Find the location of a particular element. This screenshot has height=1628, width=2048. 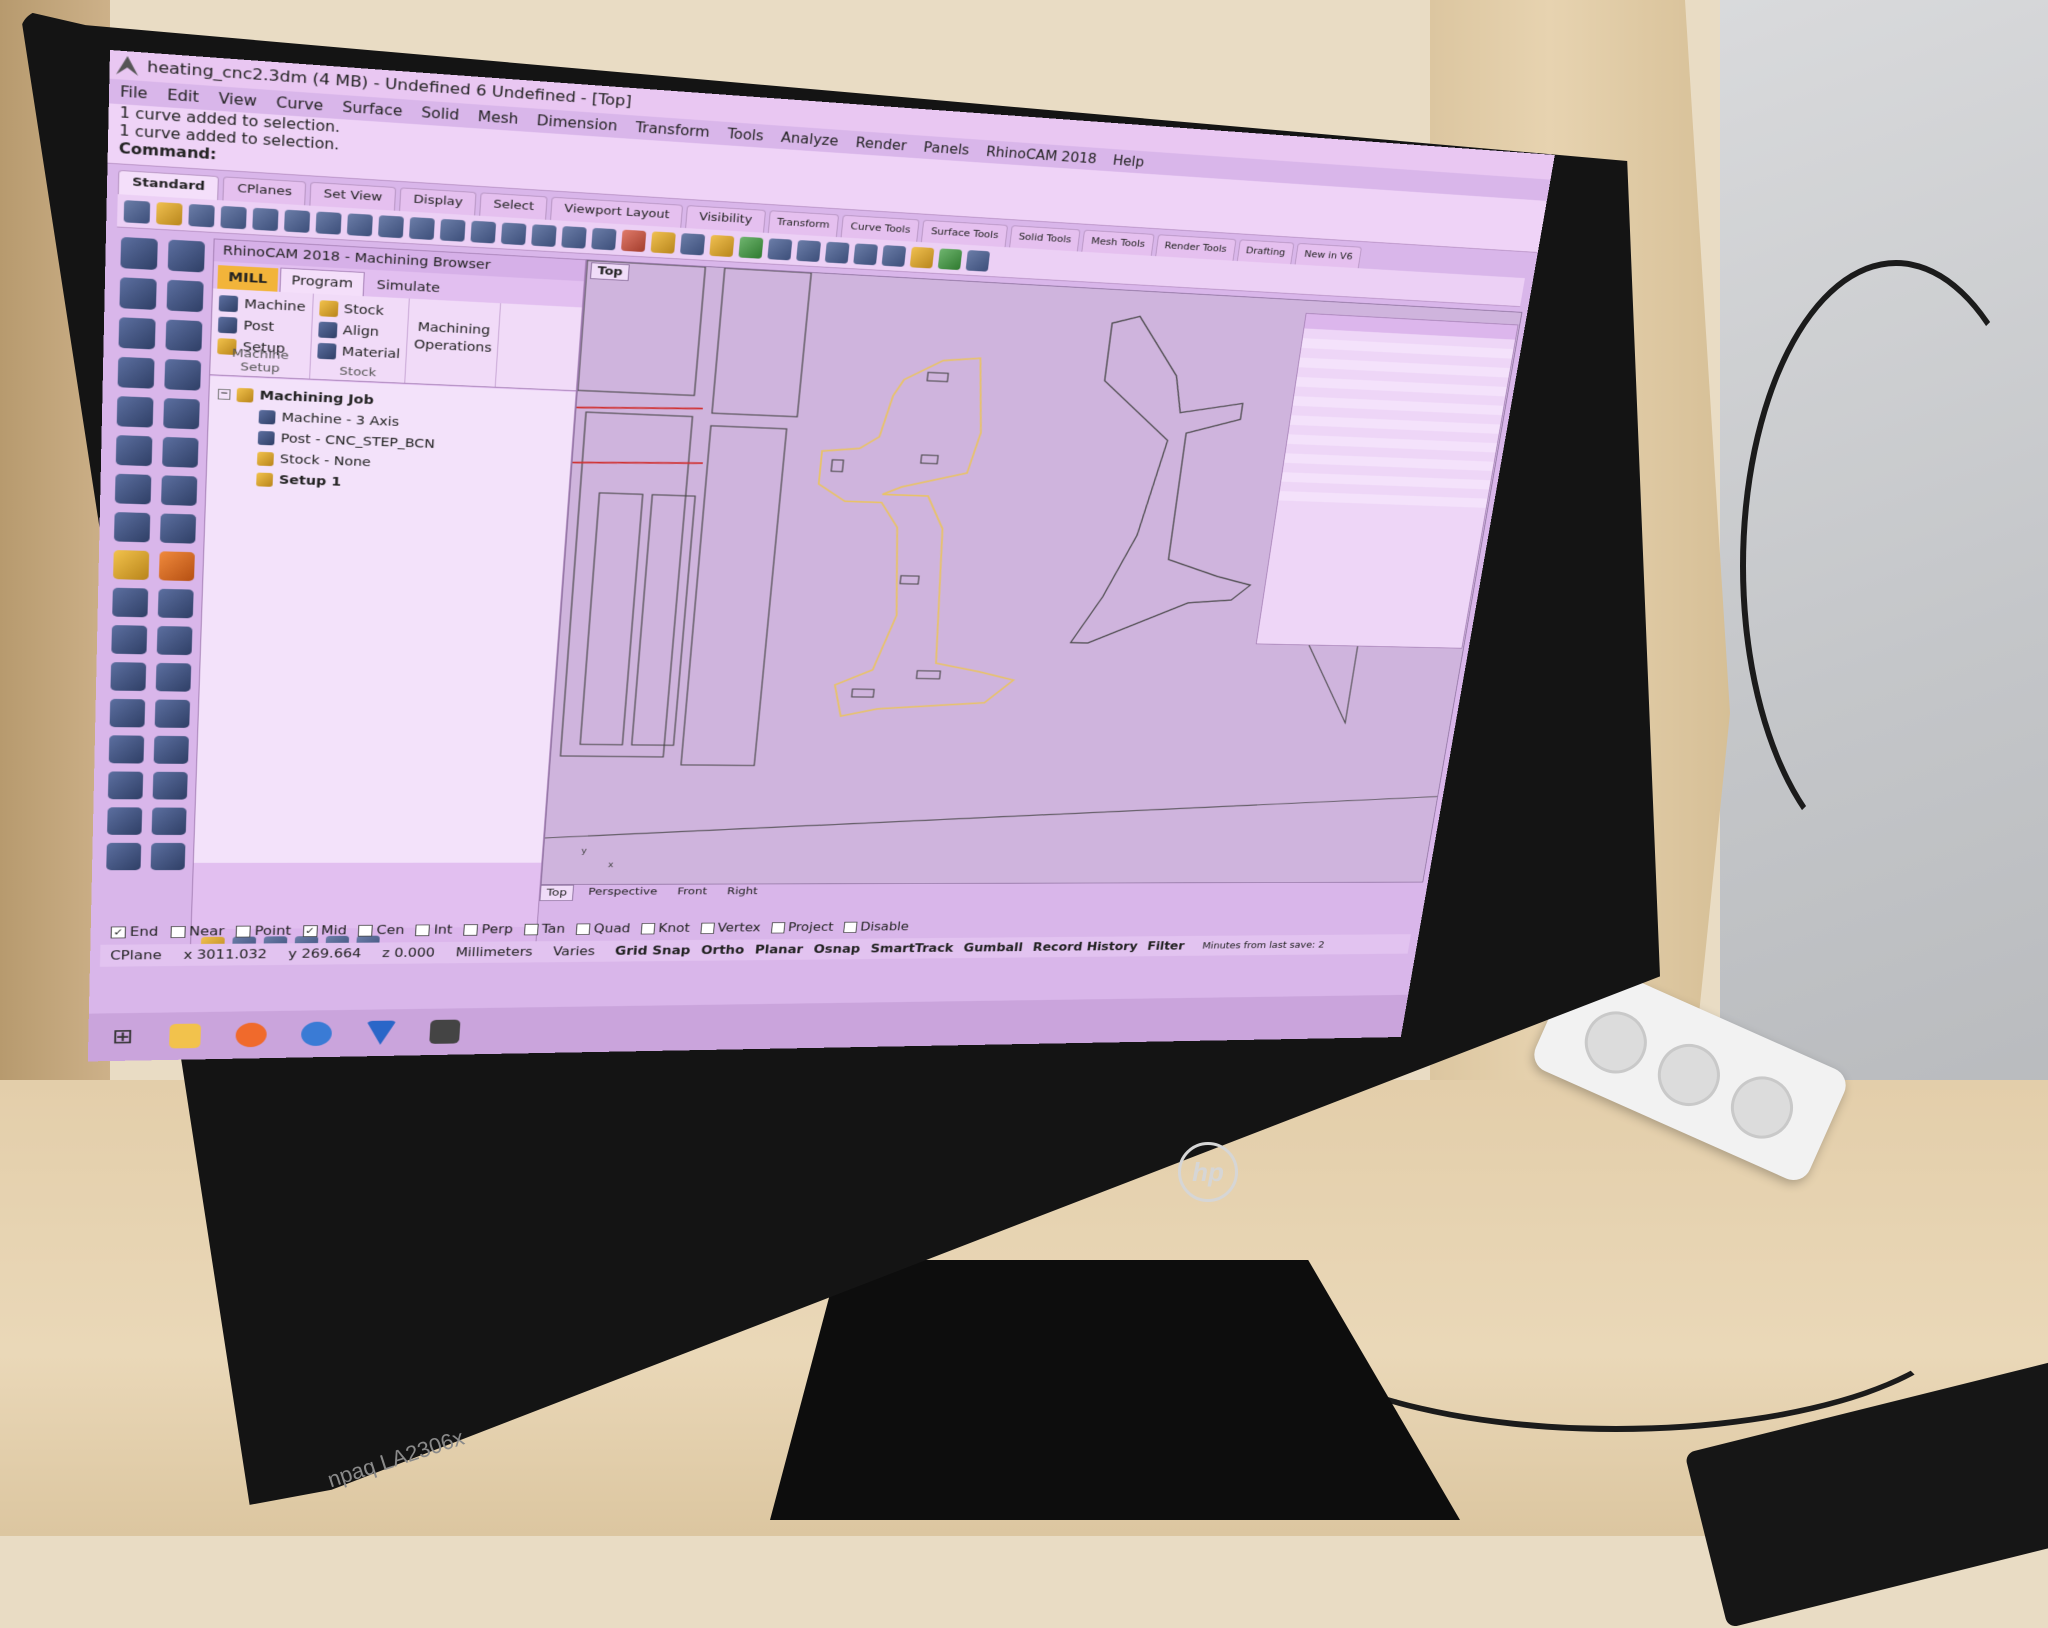

block-icon is located at coordinates (126, 749).